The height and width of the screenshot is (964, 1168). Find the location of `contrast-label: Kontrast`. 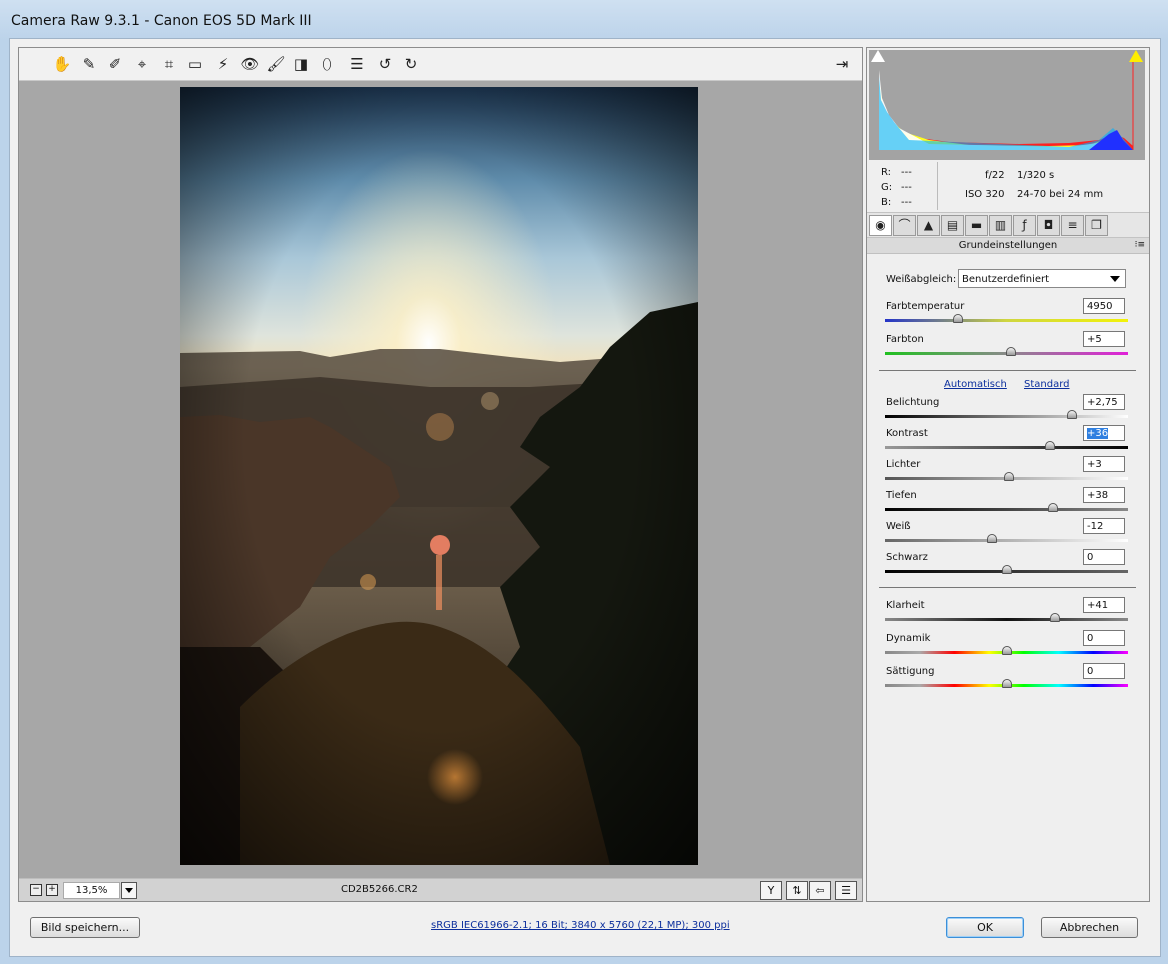

contrast-label: Kontrast is located at coordinates (907, 433).